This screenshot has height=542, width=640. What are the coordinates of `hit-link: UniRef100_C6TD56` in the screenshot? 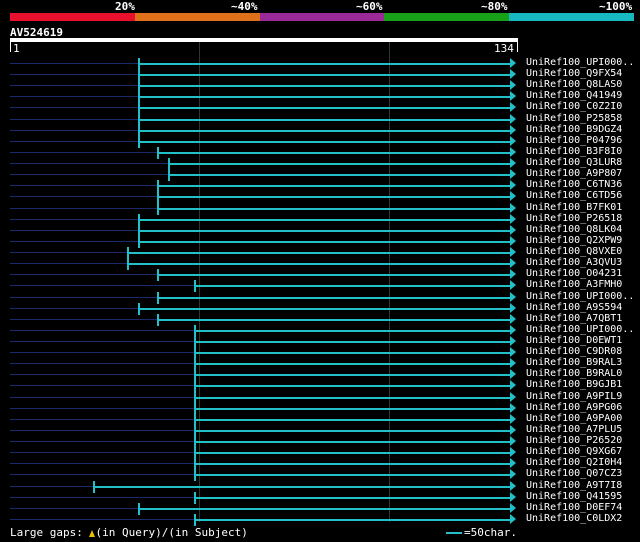 It's located at (574, 195).